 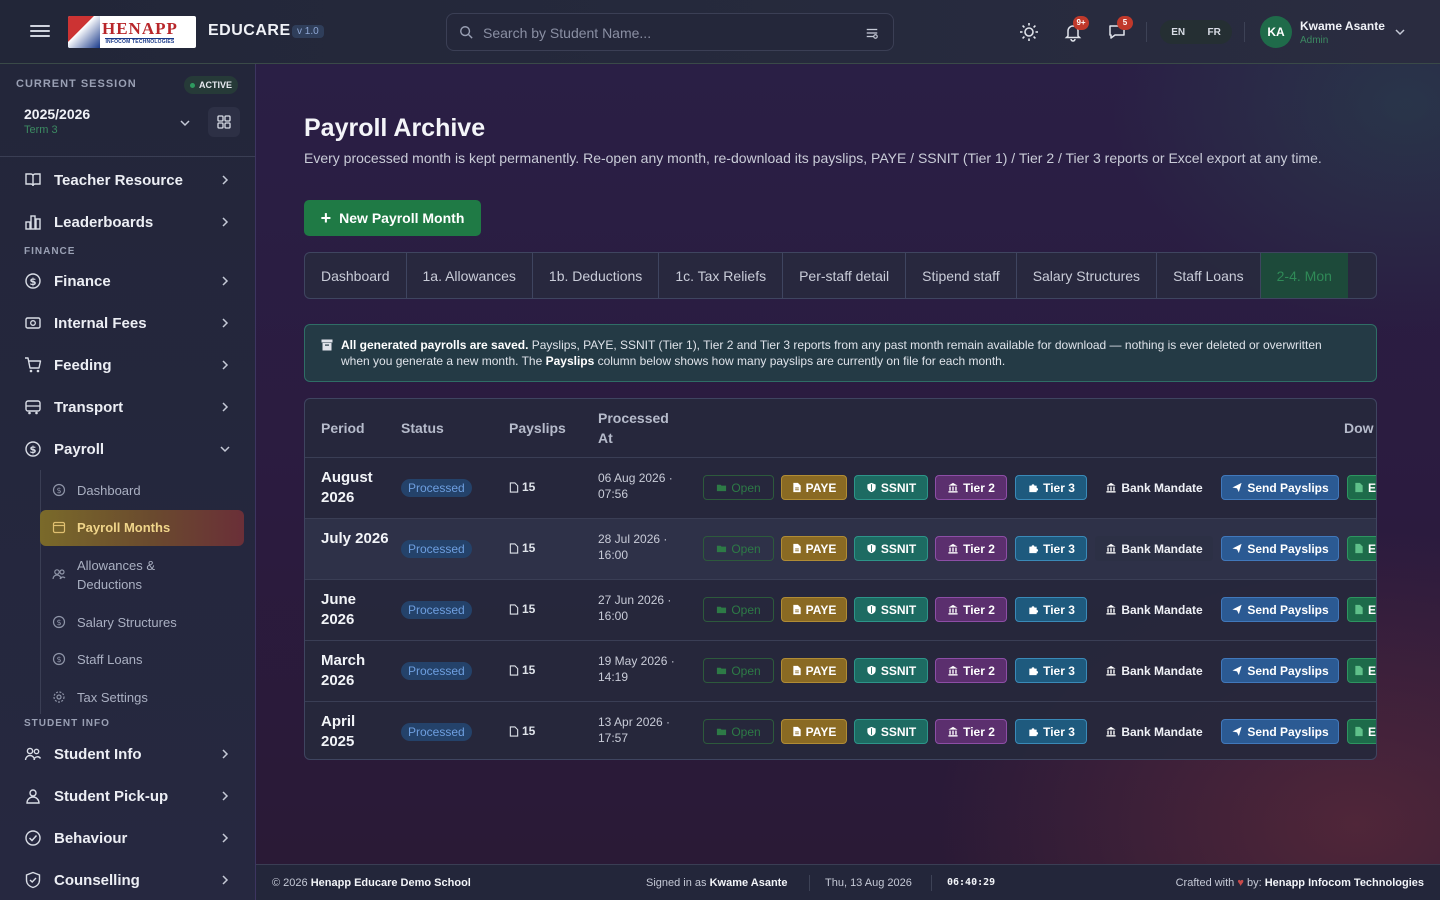 I want to click on avatar: KA, so click(x=1276, y=32).